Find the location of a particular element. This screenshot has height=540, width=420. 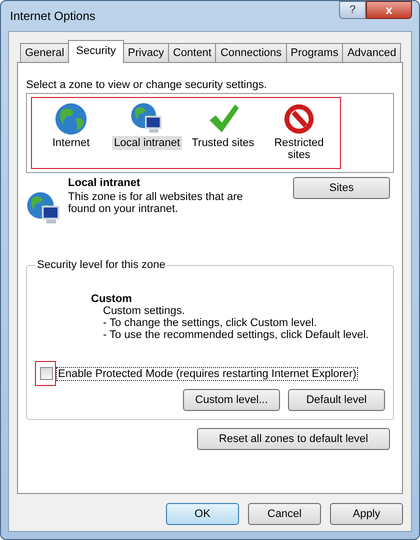

zone-title: Local intranet is located at coordinates (105, 183).